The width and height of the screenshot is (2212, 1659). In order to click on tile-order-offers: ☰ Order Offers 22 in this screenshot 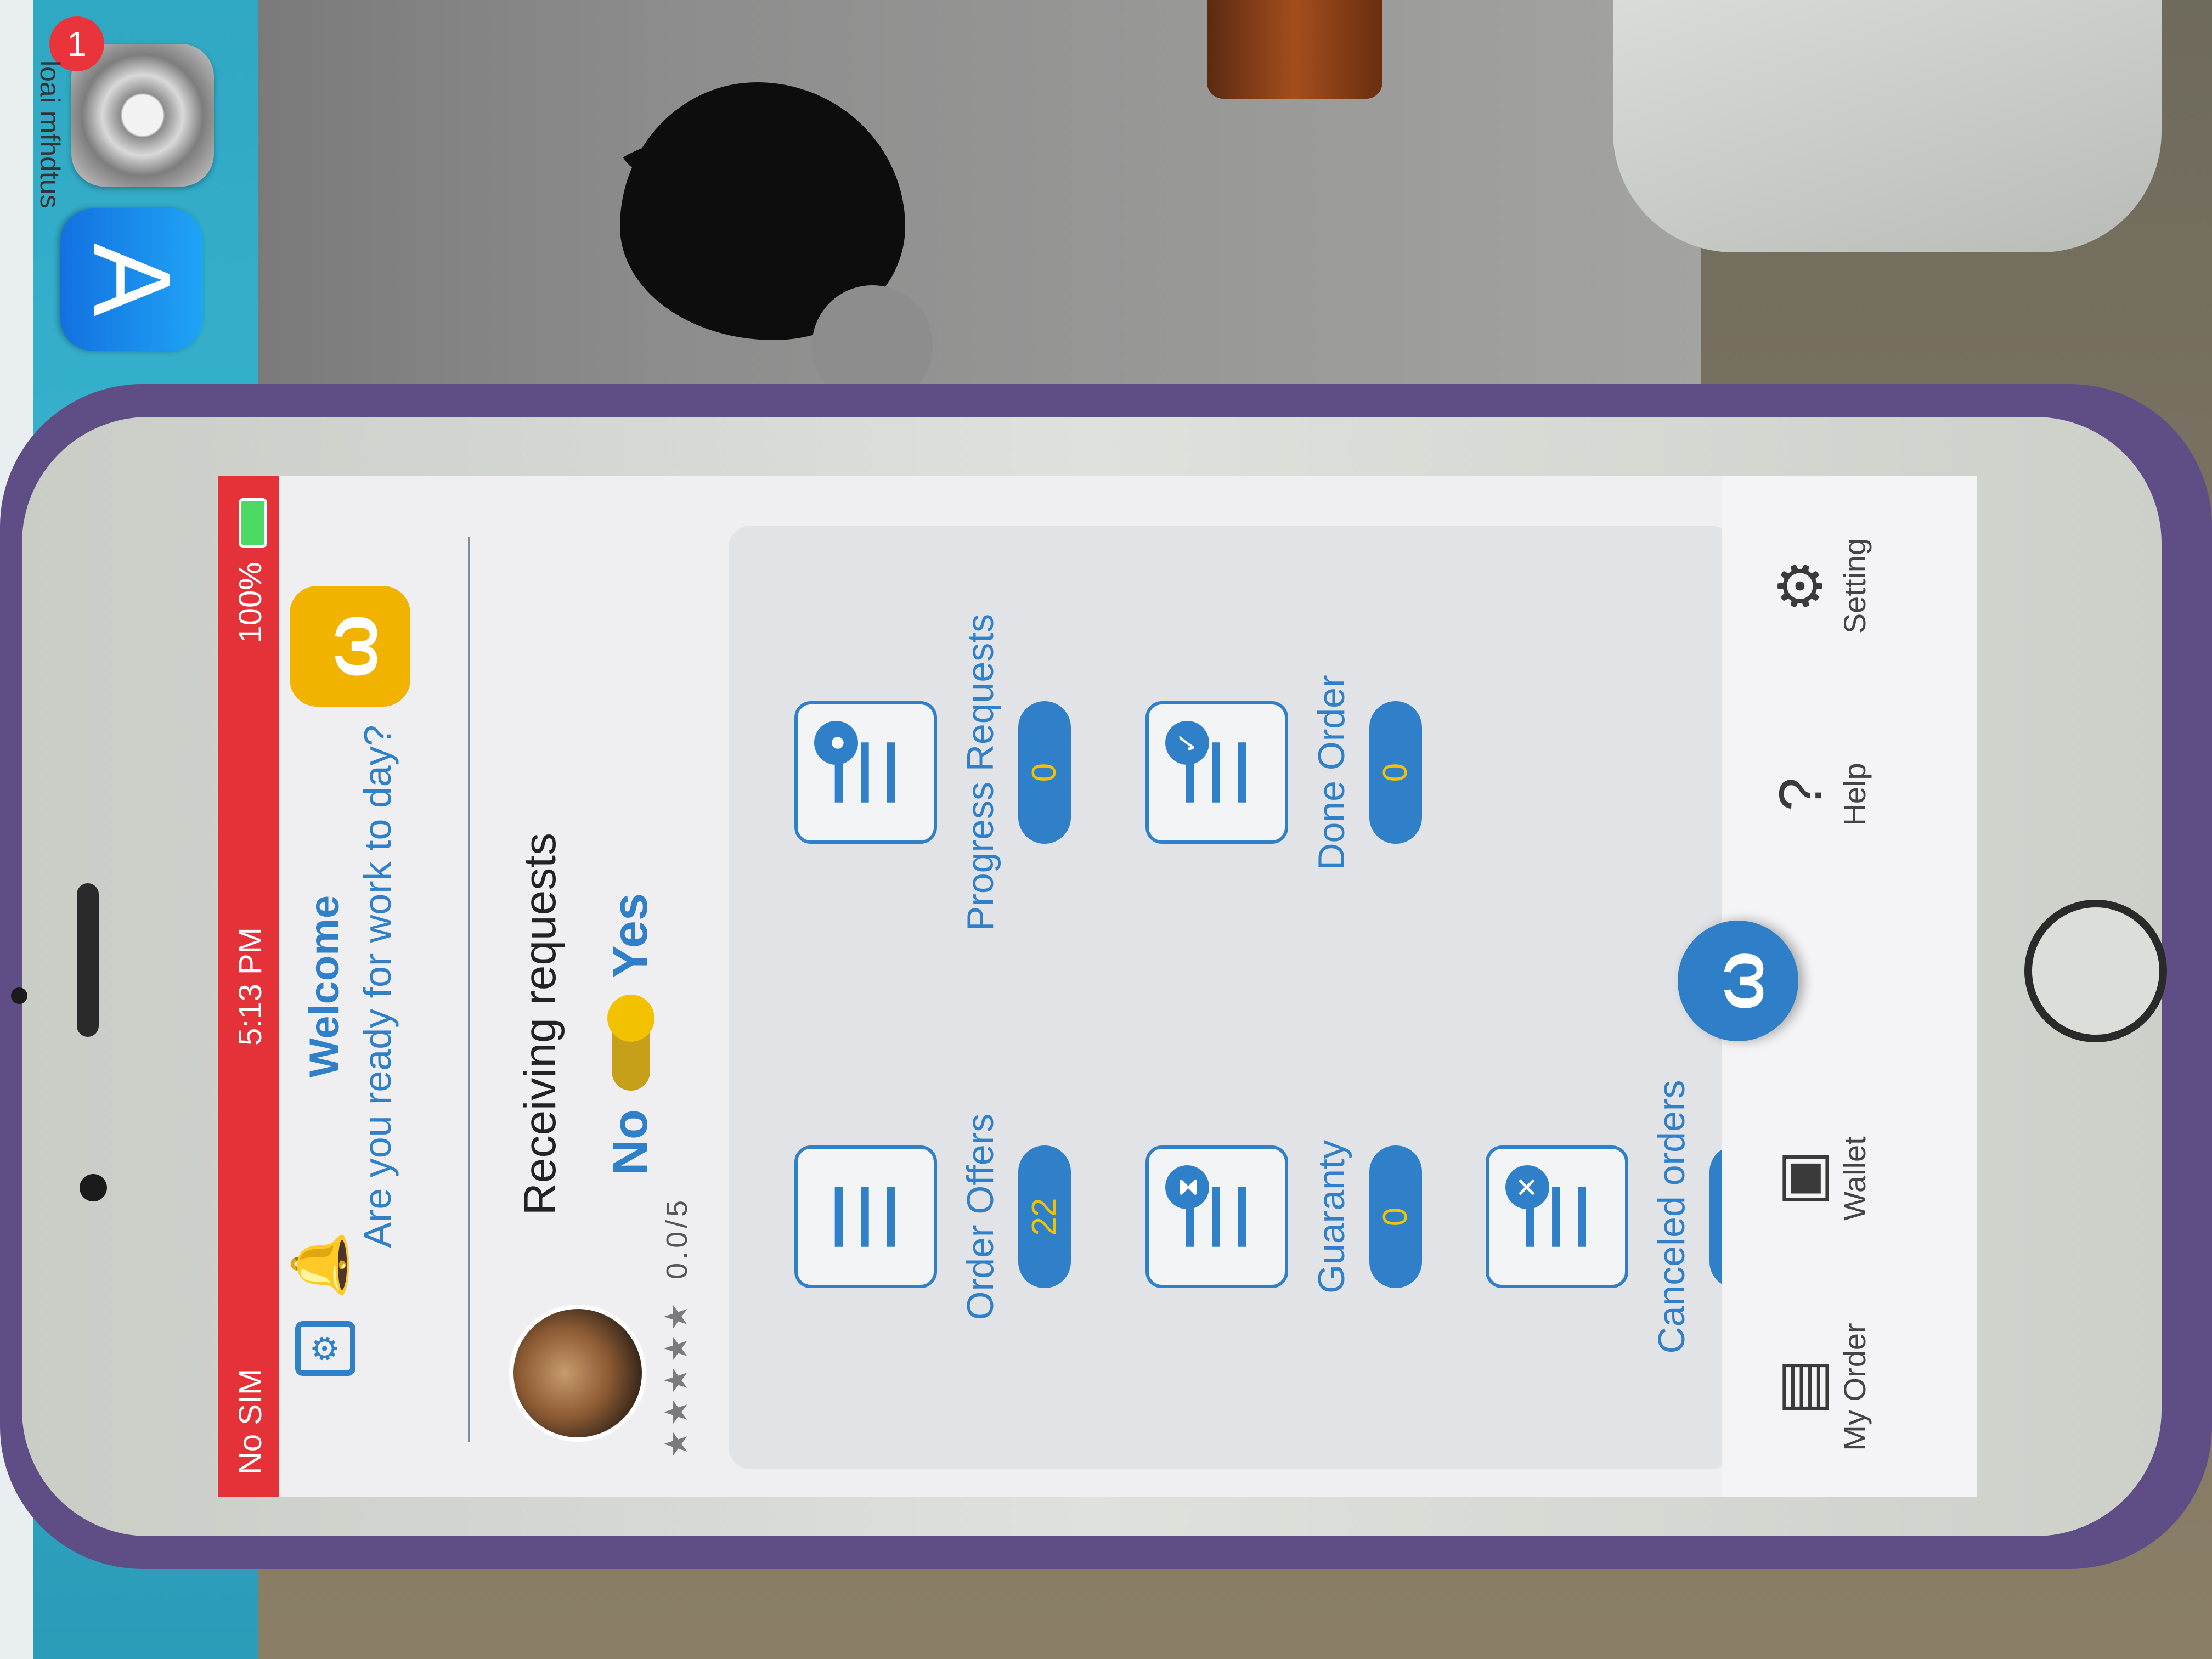, I will do `click(933, 1217)`.